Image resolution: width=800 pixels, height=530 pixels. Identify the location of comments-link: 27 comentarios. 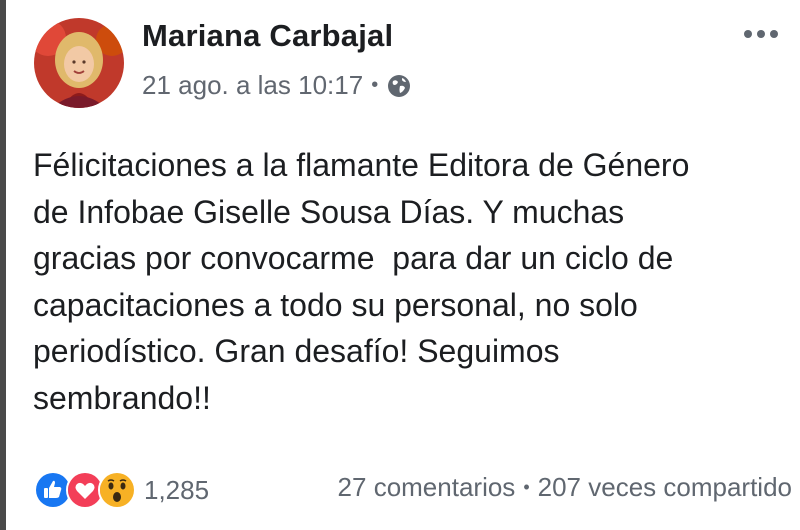
(427, 487).